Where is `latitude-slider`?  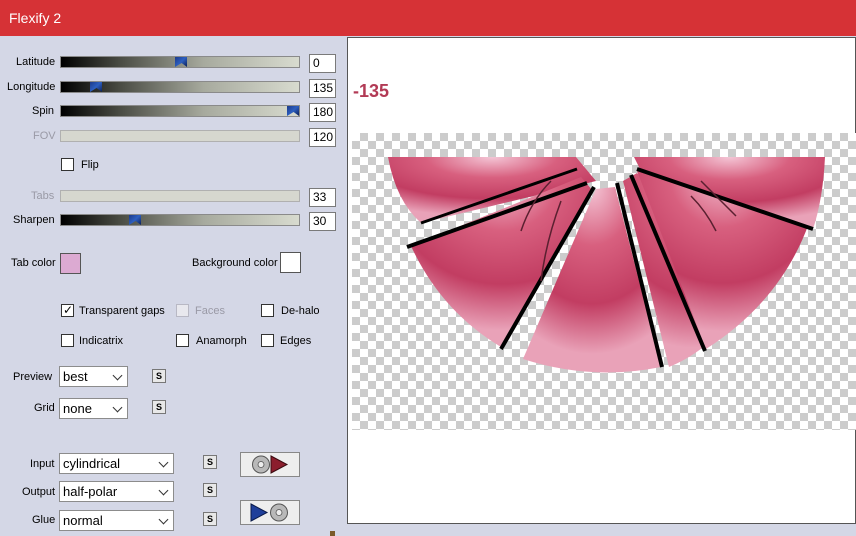 latitude-slider is located at coordinates (180, 62).